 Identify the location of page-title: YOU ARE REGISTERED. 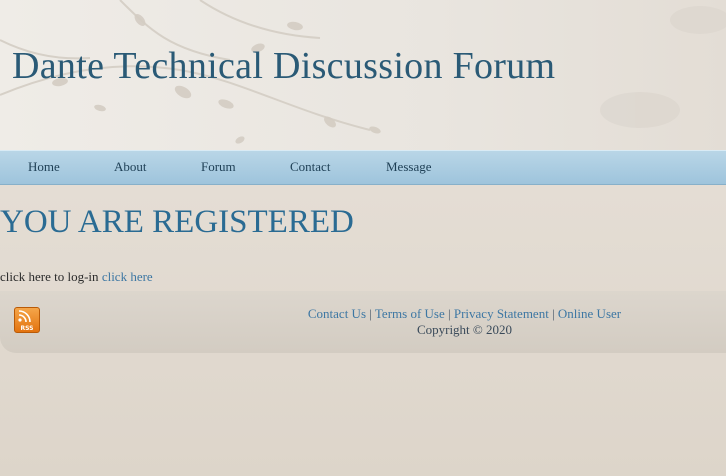
(177, 222).